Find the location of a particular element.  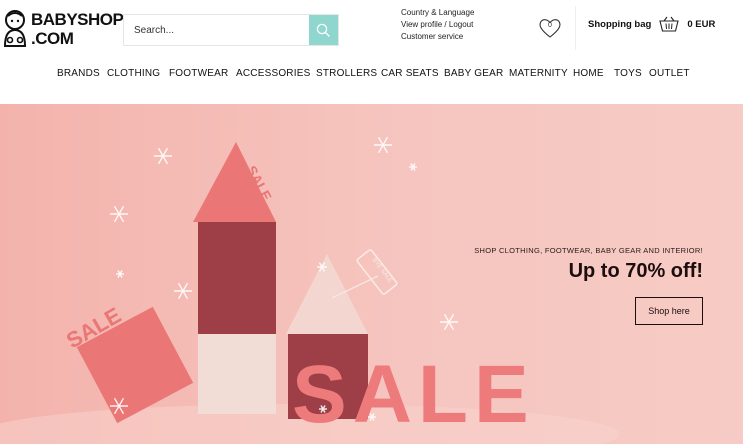

country-language-link: Country & Language is located at coordinates (437, 13).